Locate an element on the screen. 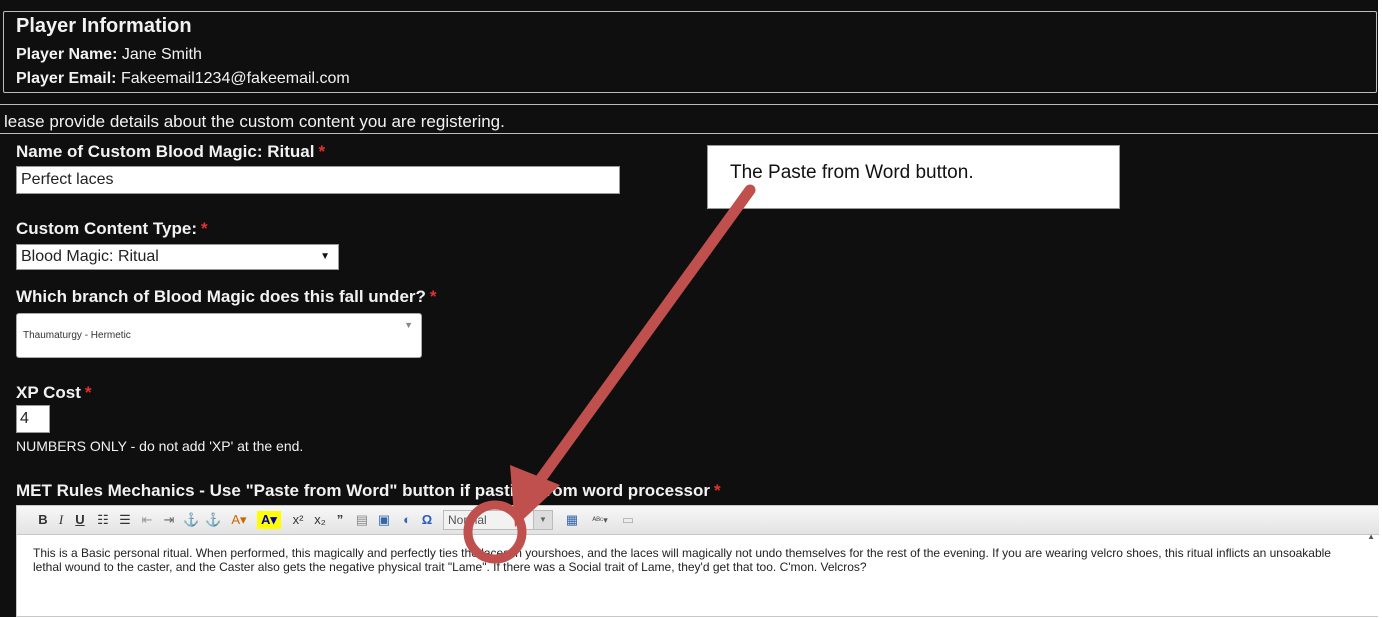  bg-color-button: A▾ is located at coordinates (269, 520).